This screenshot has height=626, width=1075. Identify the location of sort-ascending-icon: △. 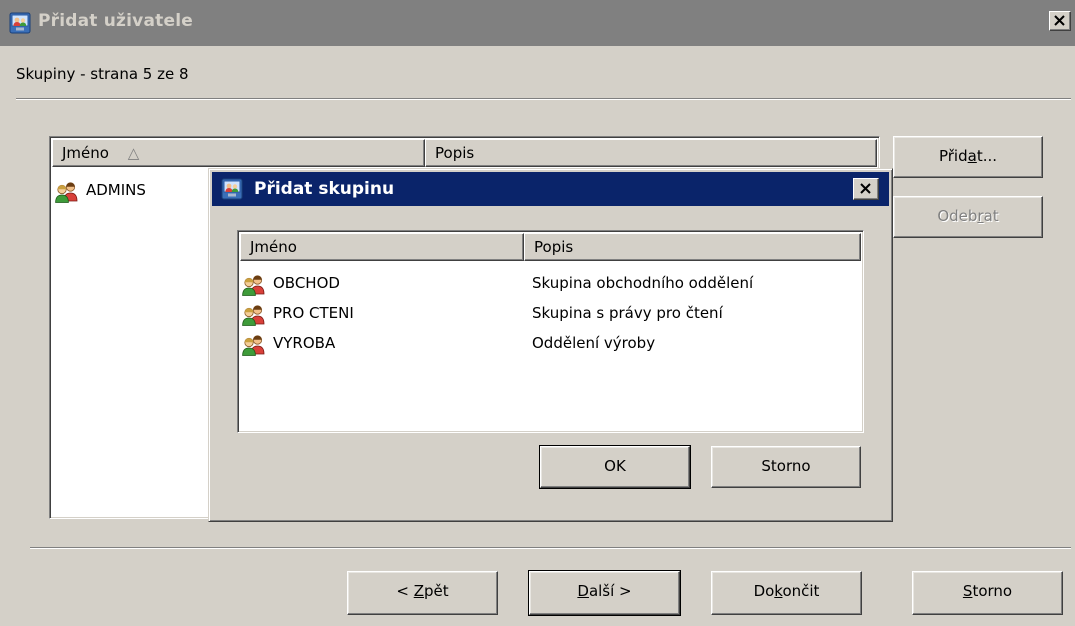
(133, 153).